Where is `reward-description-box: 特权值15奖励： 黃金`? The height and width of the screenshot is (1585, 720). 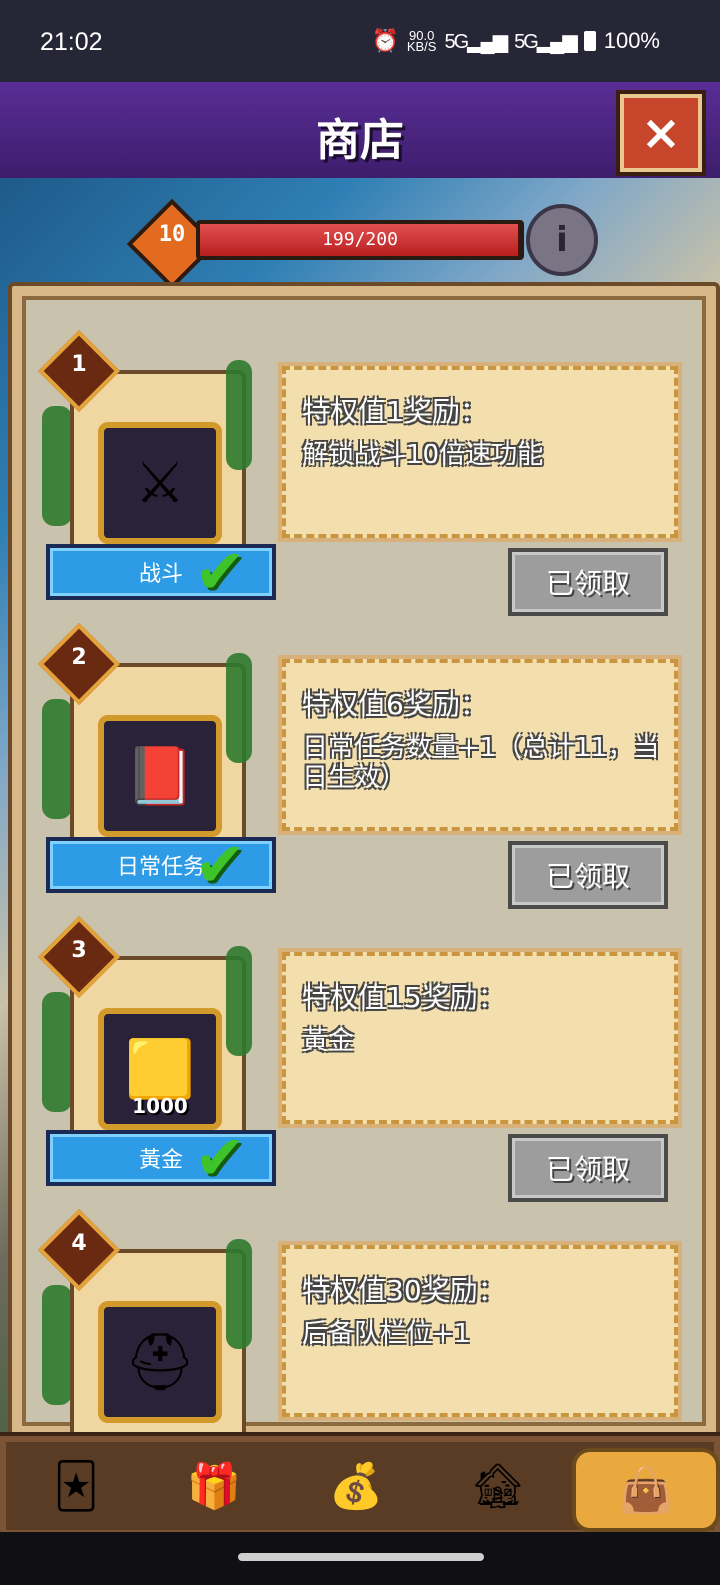
reward-description-box: 特权值15奖励： 黃金 is located at coordinates (480, 1038).